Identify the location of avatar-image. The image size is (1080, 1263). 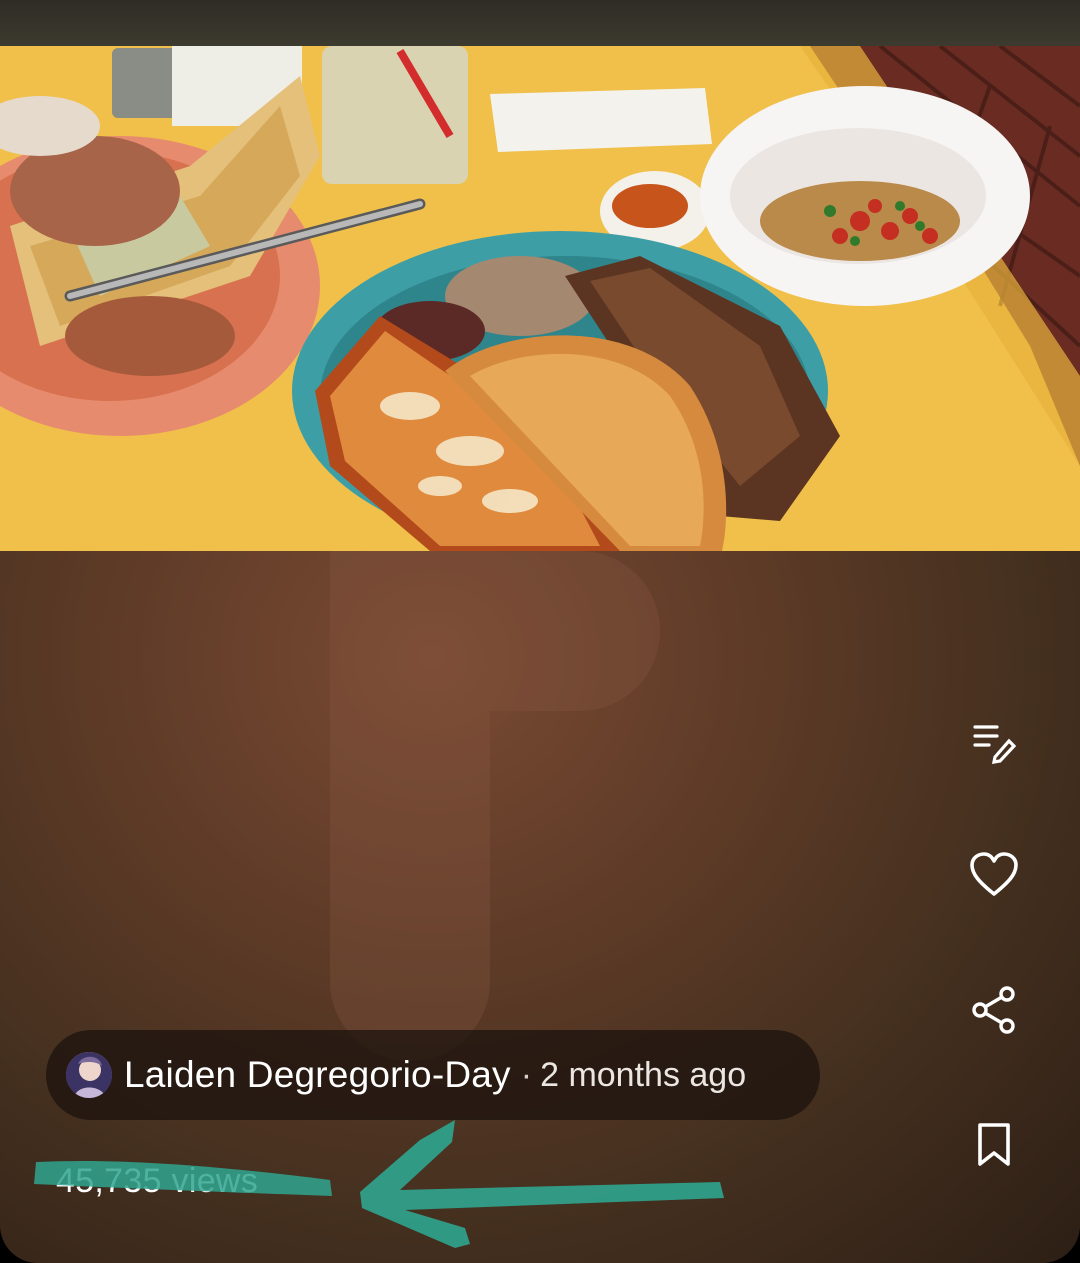
(89, 1075).